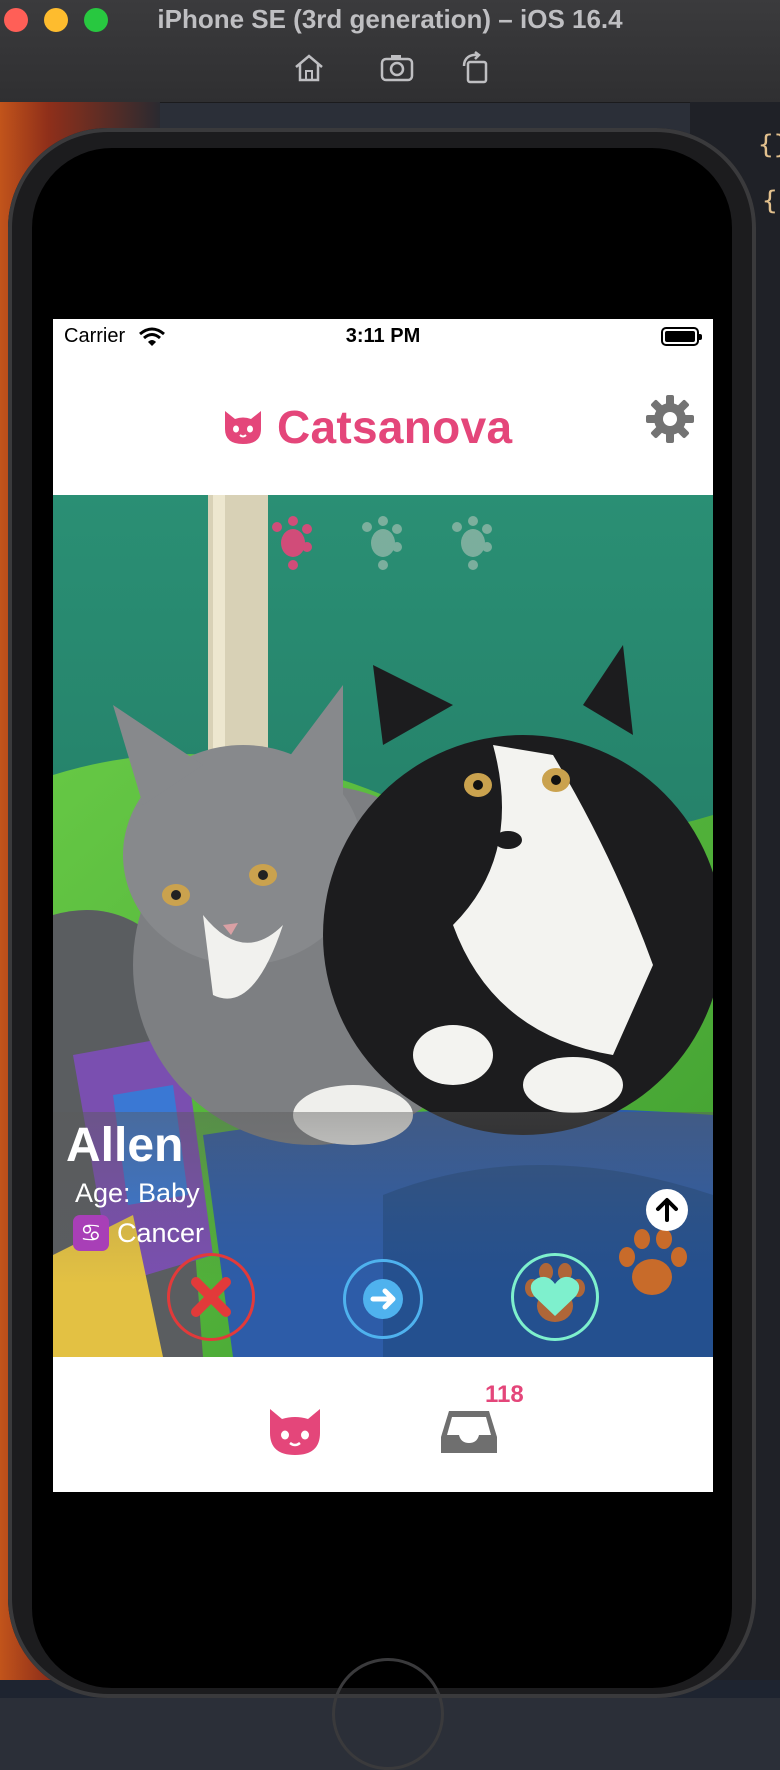 Image resolution: width=780 pixels, height=1770 pixels. Describe the element at coordinates (390, 19) in the screenshot. I see `simulator-title: iPhone SE (3rd generation) – iOS 16.4` at that location.